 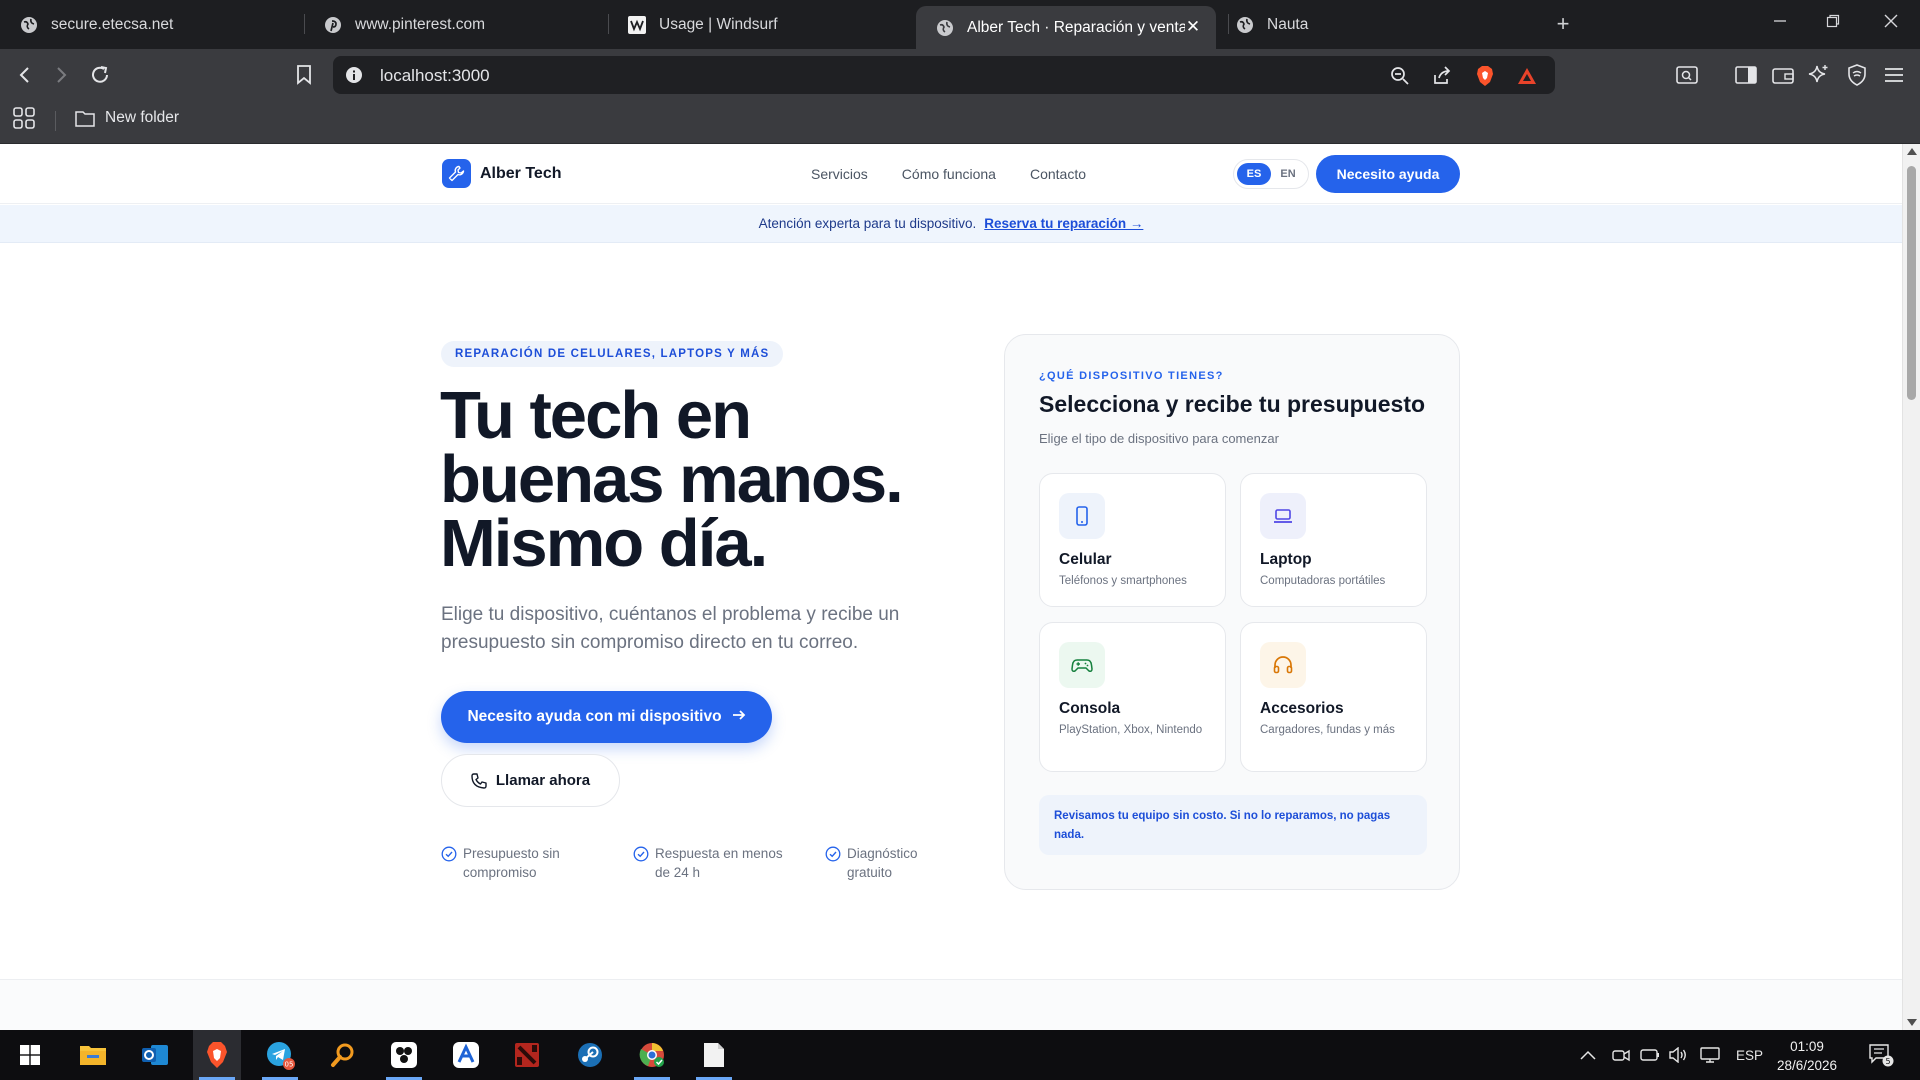 What do you see at coordinates (93, 1055) in the screenshot?
I see `file-explorer-icon` at bounding box center [93, 1055].